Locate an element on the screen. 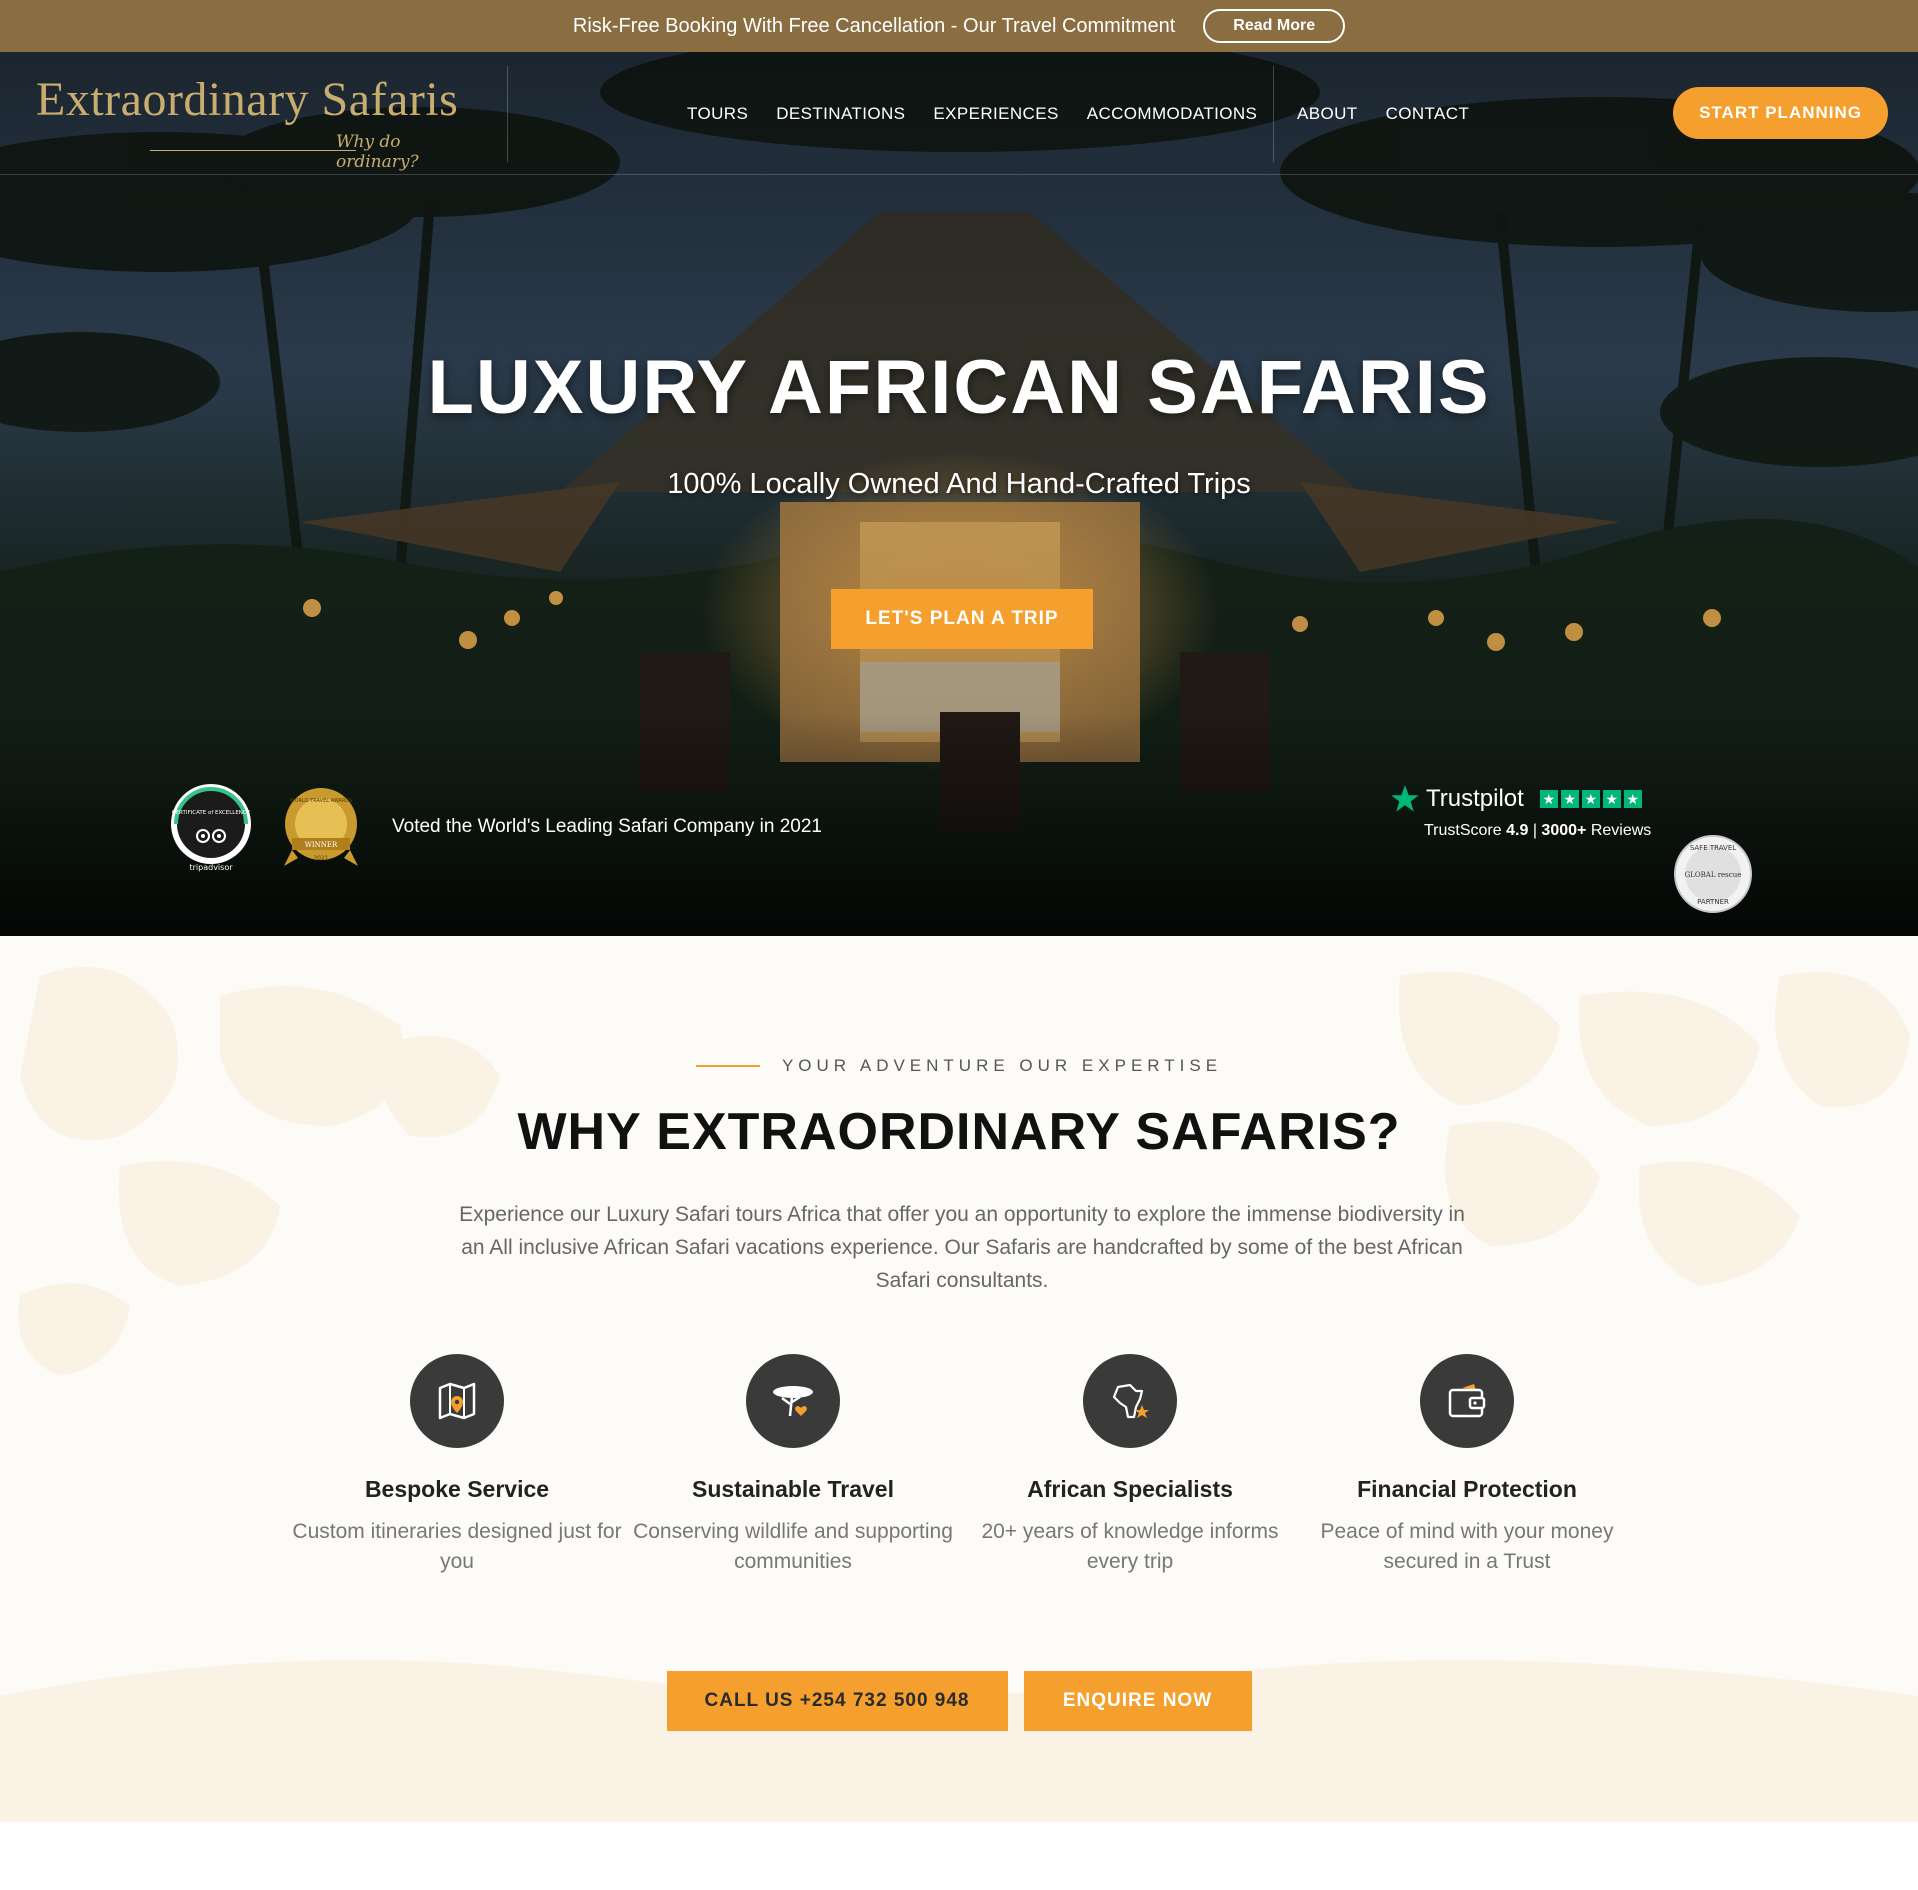 Image resolution: width=1918 pixels, height=1890 pixels. trustpilot-star-icon is located at coordinates (1405, 798).